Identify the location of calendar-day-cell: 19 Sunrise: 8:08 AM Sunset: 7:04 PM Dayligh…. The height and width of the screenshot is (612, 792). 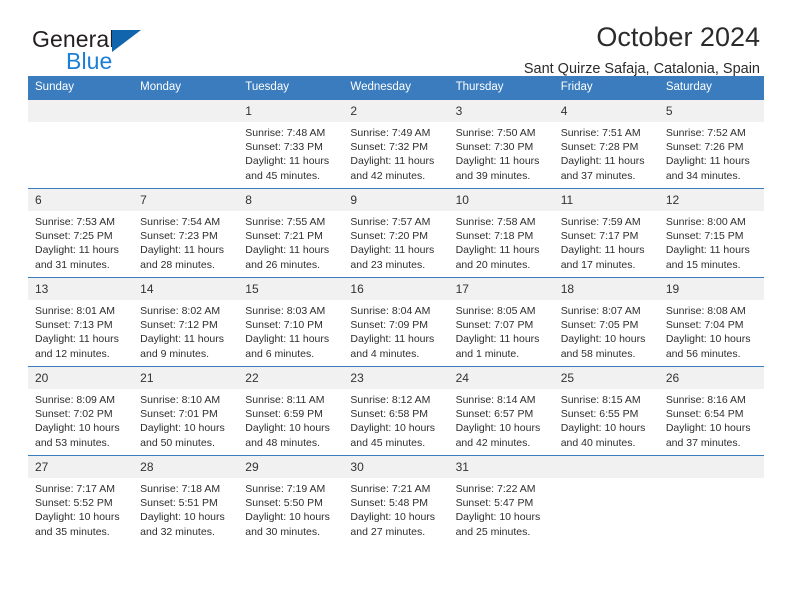
(711, 322).